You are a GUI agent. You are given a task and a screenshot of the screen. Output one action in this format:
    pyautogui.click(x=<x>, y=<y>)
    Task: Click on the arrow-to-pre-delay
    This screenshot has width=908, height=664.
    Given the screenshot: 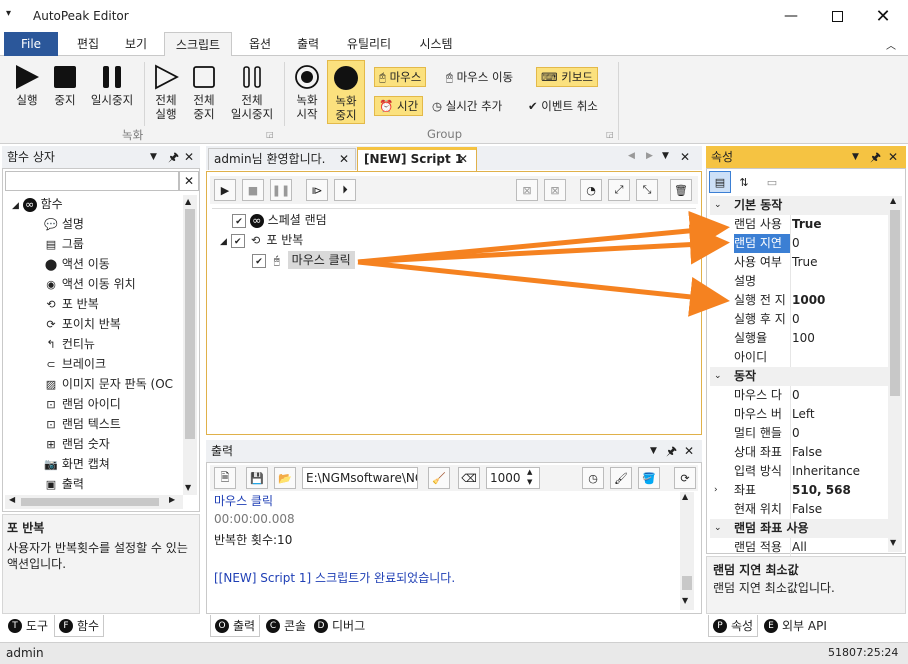 What is the action you would take?
    pyautogui.click(x=543, y=288)
    